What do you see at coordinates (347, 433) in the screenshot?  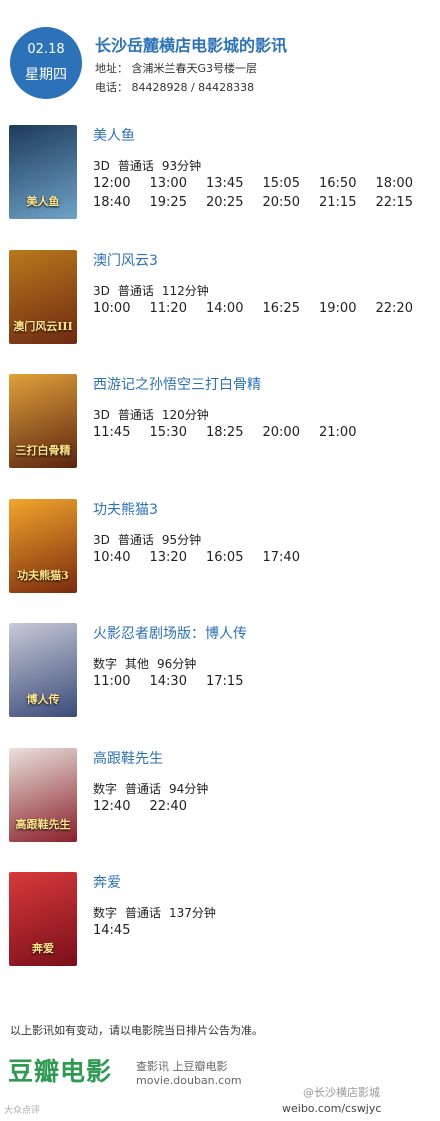 I see `showtime: 21:00` at bounding box center [347, 433].